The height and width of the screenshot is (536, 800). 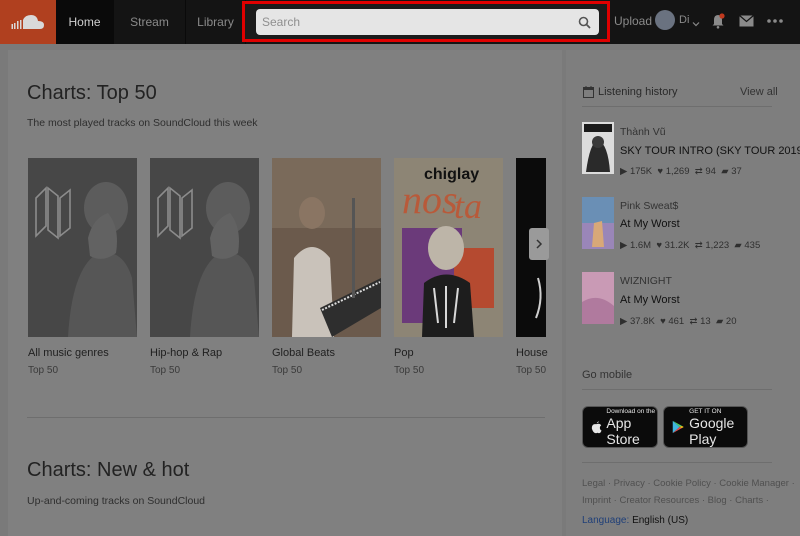 I want to click on search-icon, so click(x=584, y=22).